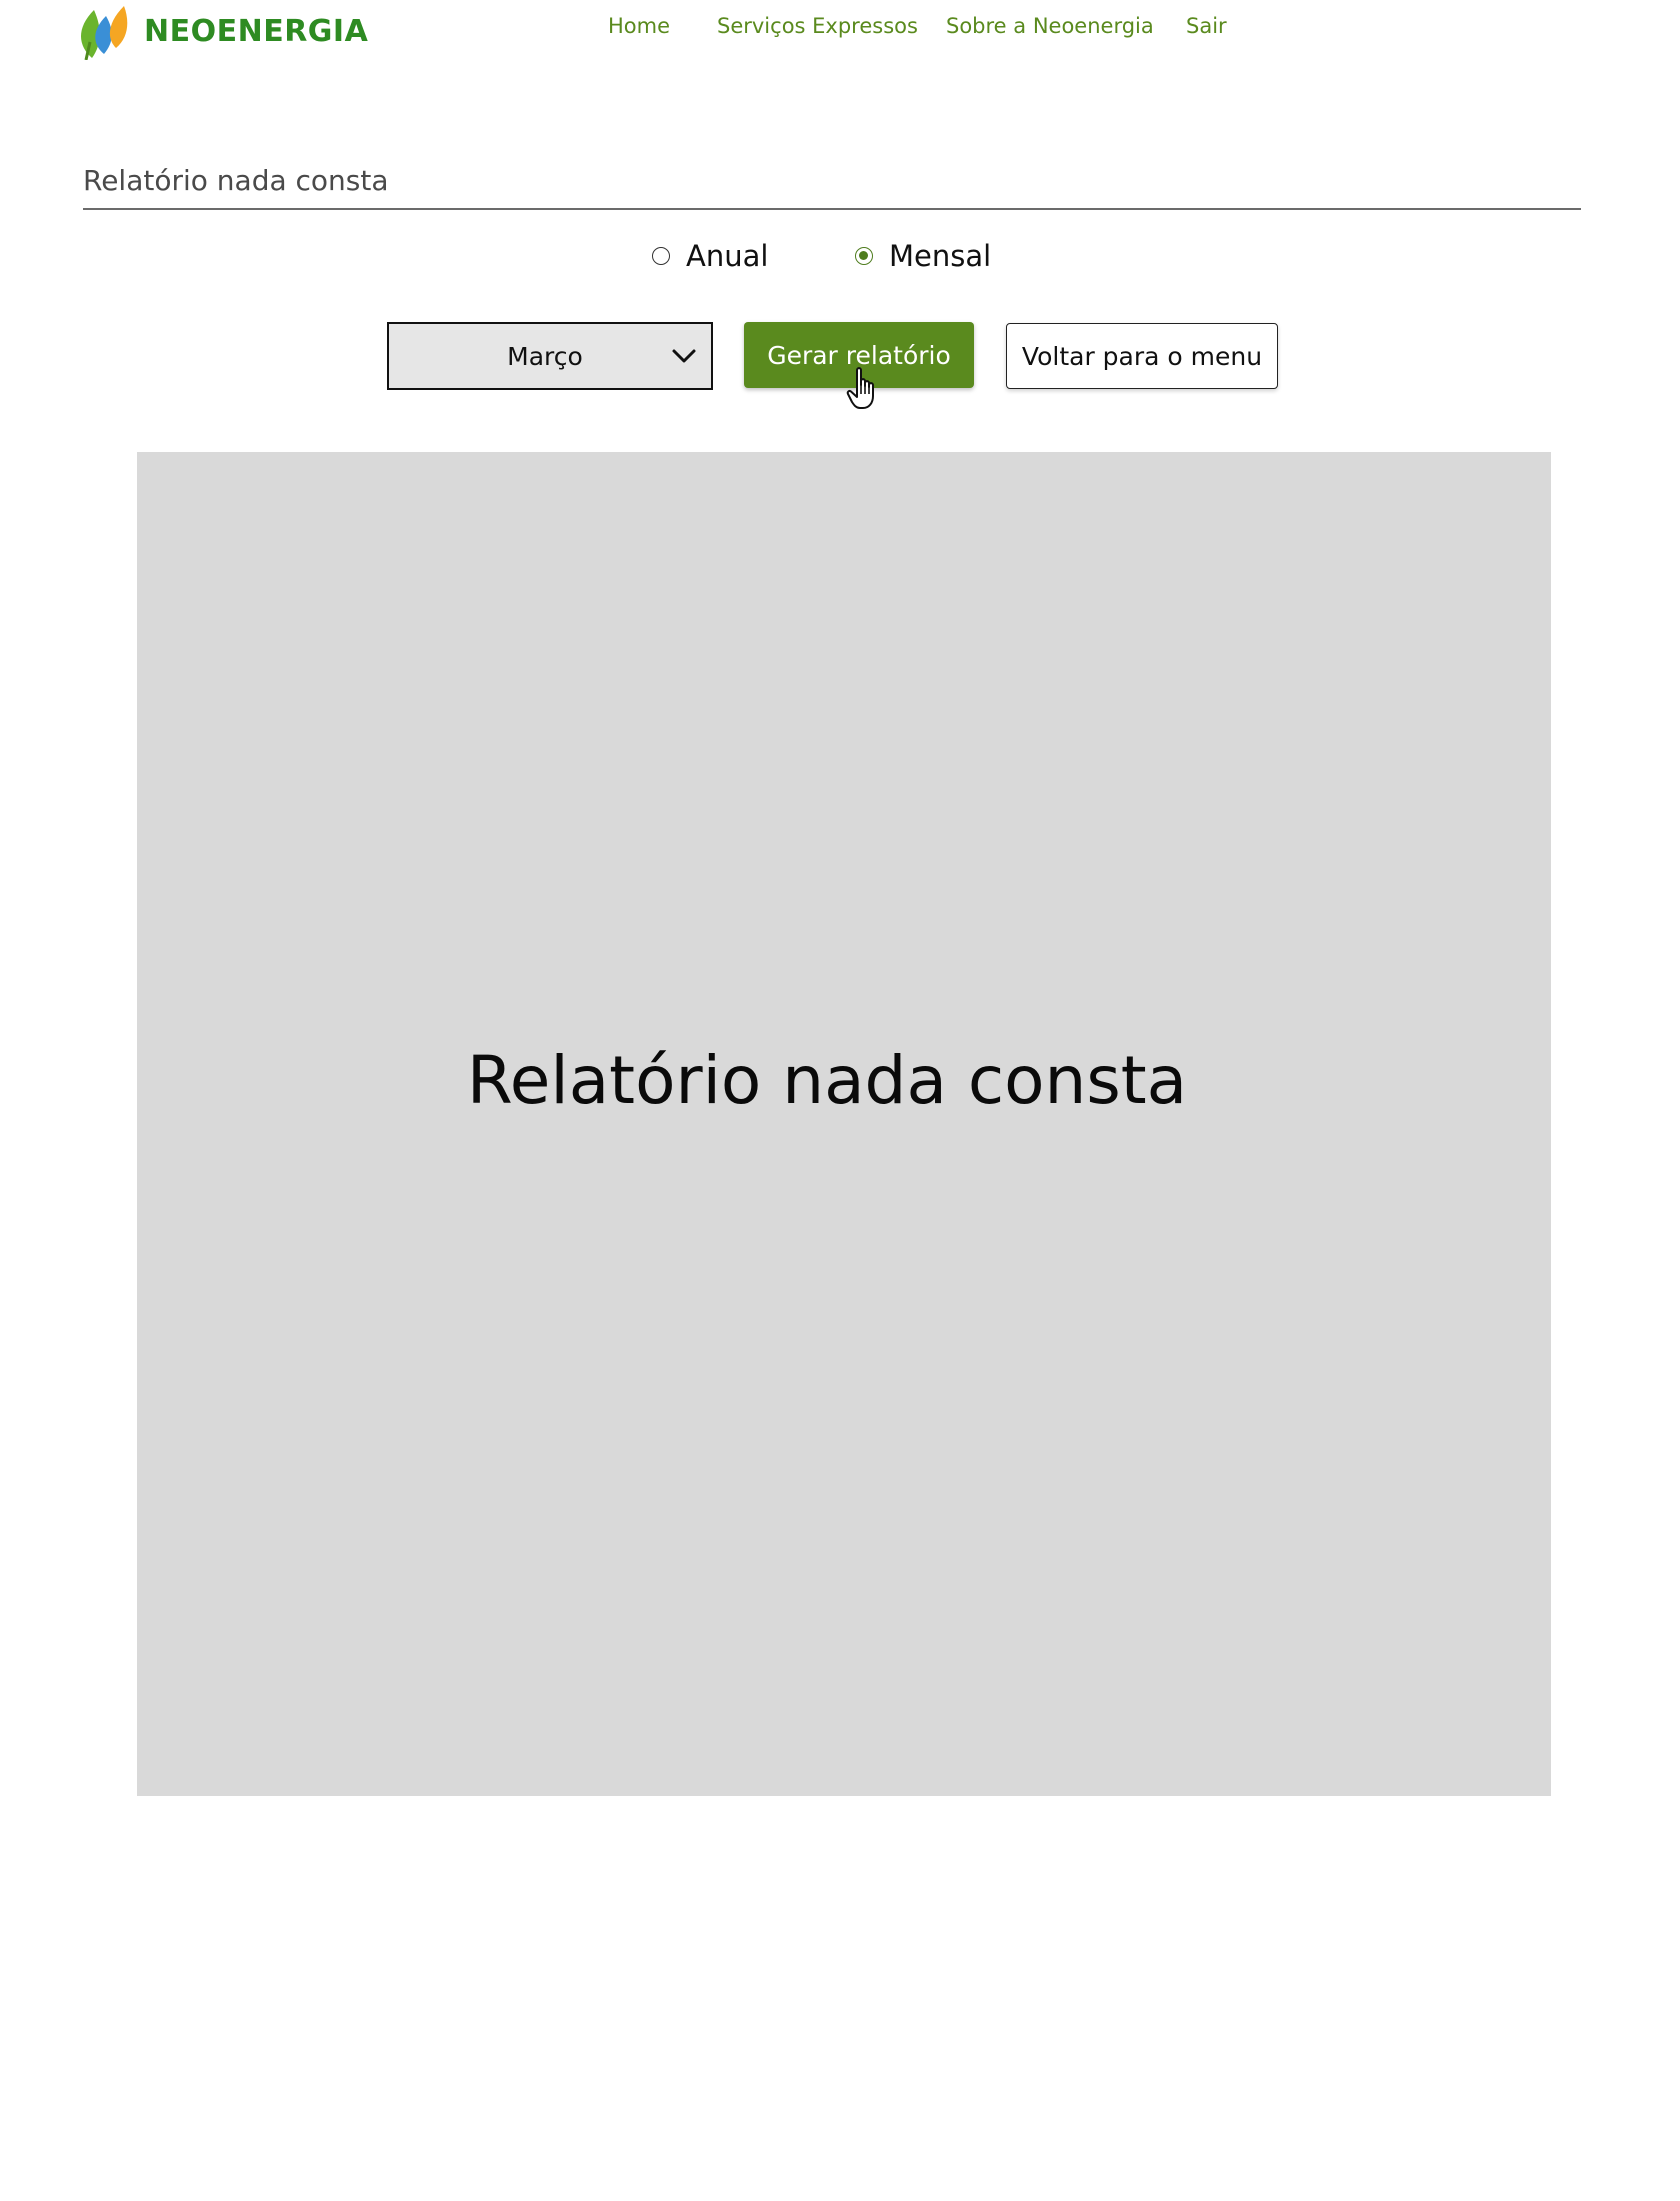 This screenshot has width=1680, height=2201. What do you see at coordinates (827, 1080) in the screenshot?
I see `report-preview-text: Relatório nada consta` at bounding box center [827, 1080].